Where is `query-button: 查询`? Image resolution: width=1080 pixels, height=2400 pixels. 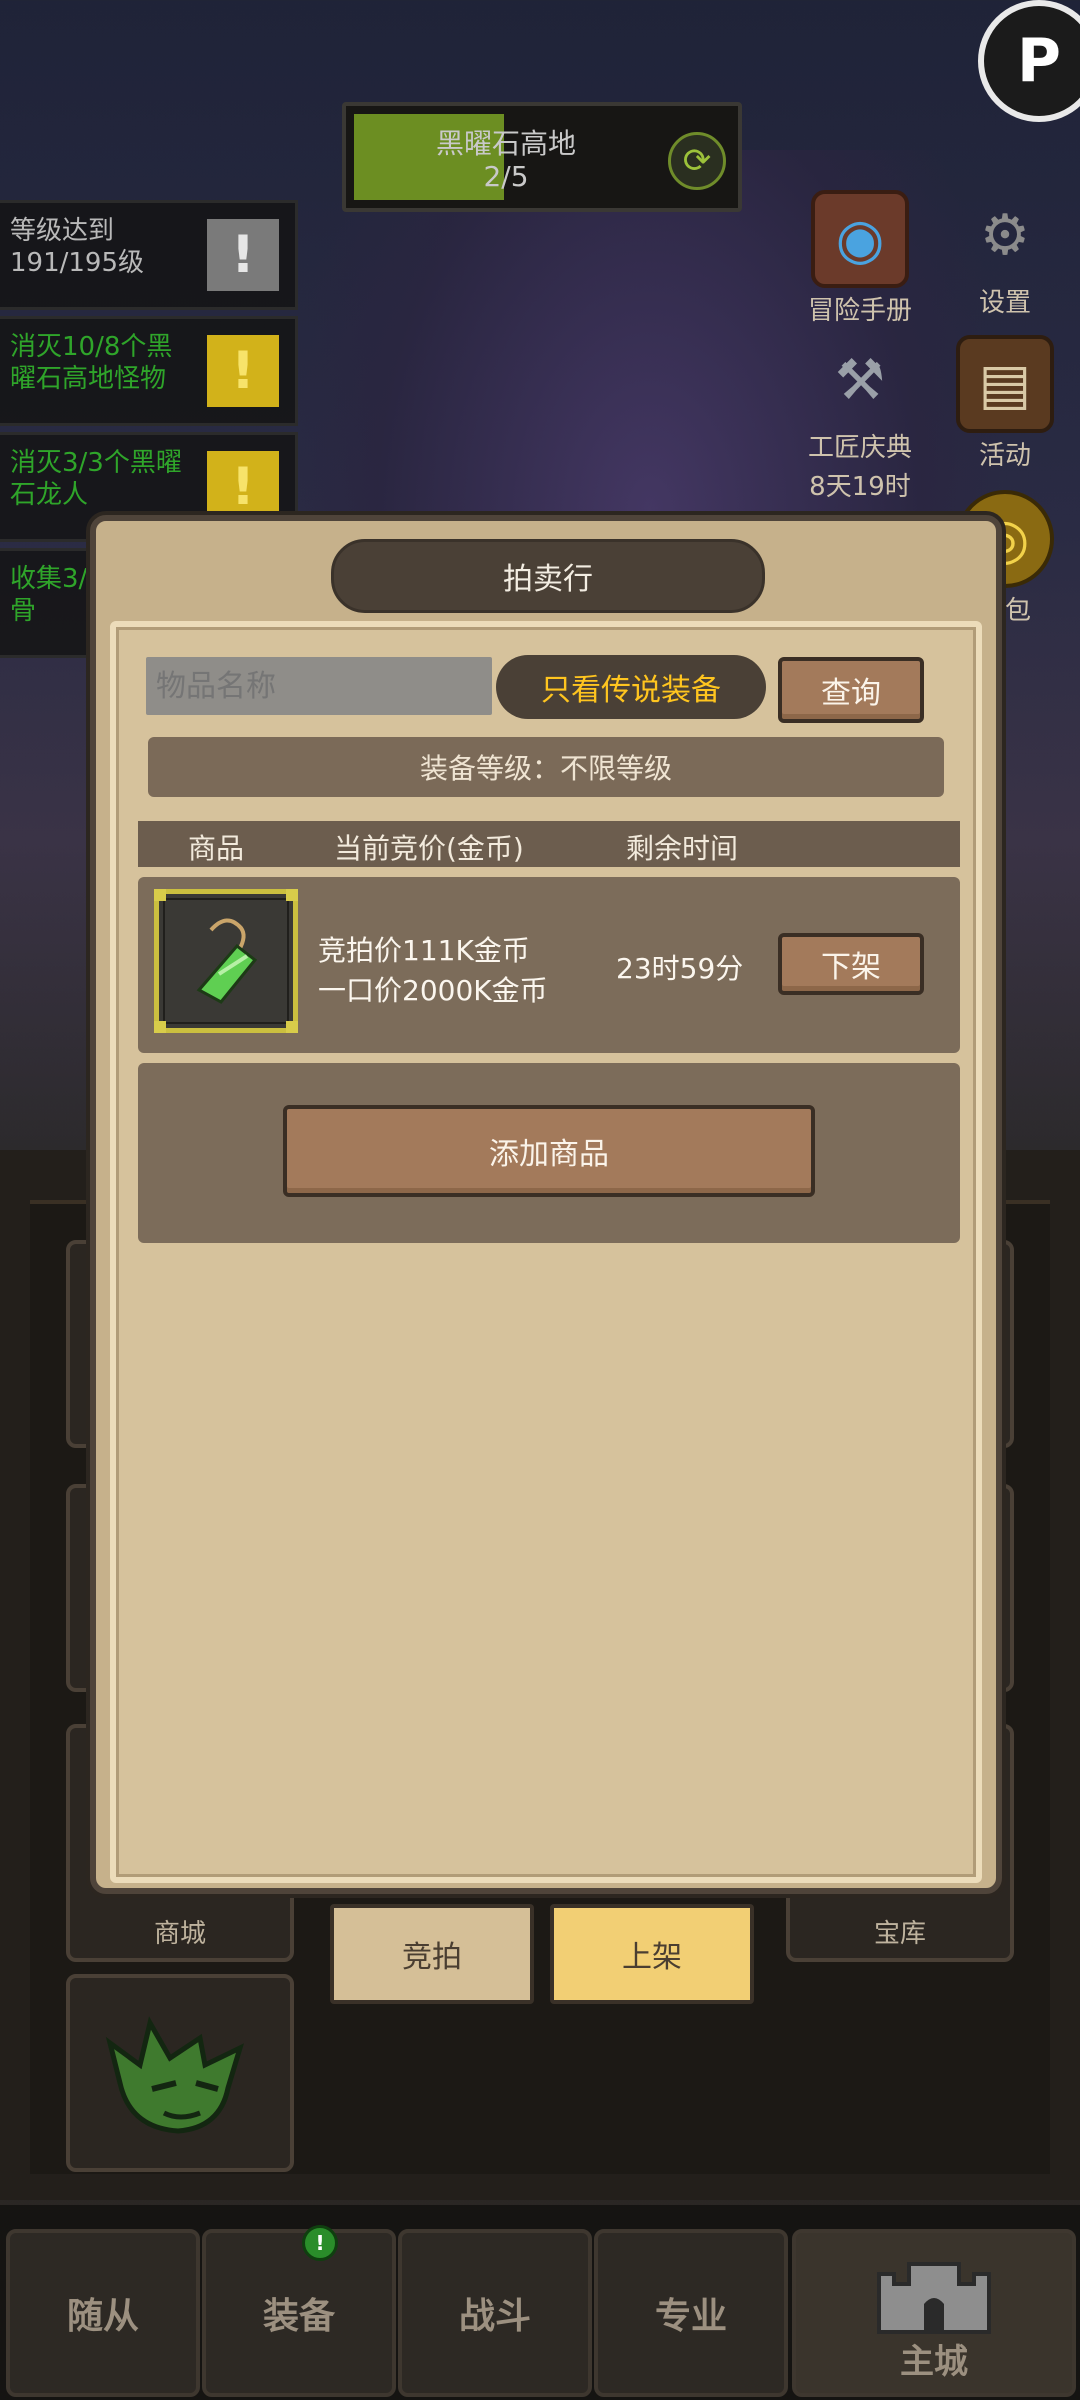 query-button: 查询 is located at coordinates (851, 690).